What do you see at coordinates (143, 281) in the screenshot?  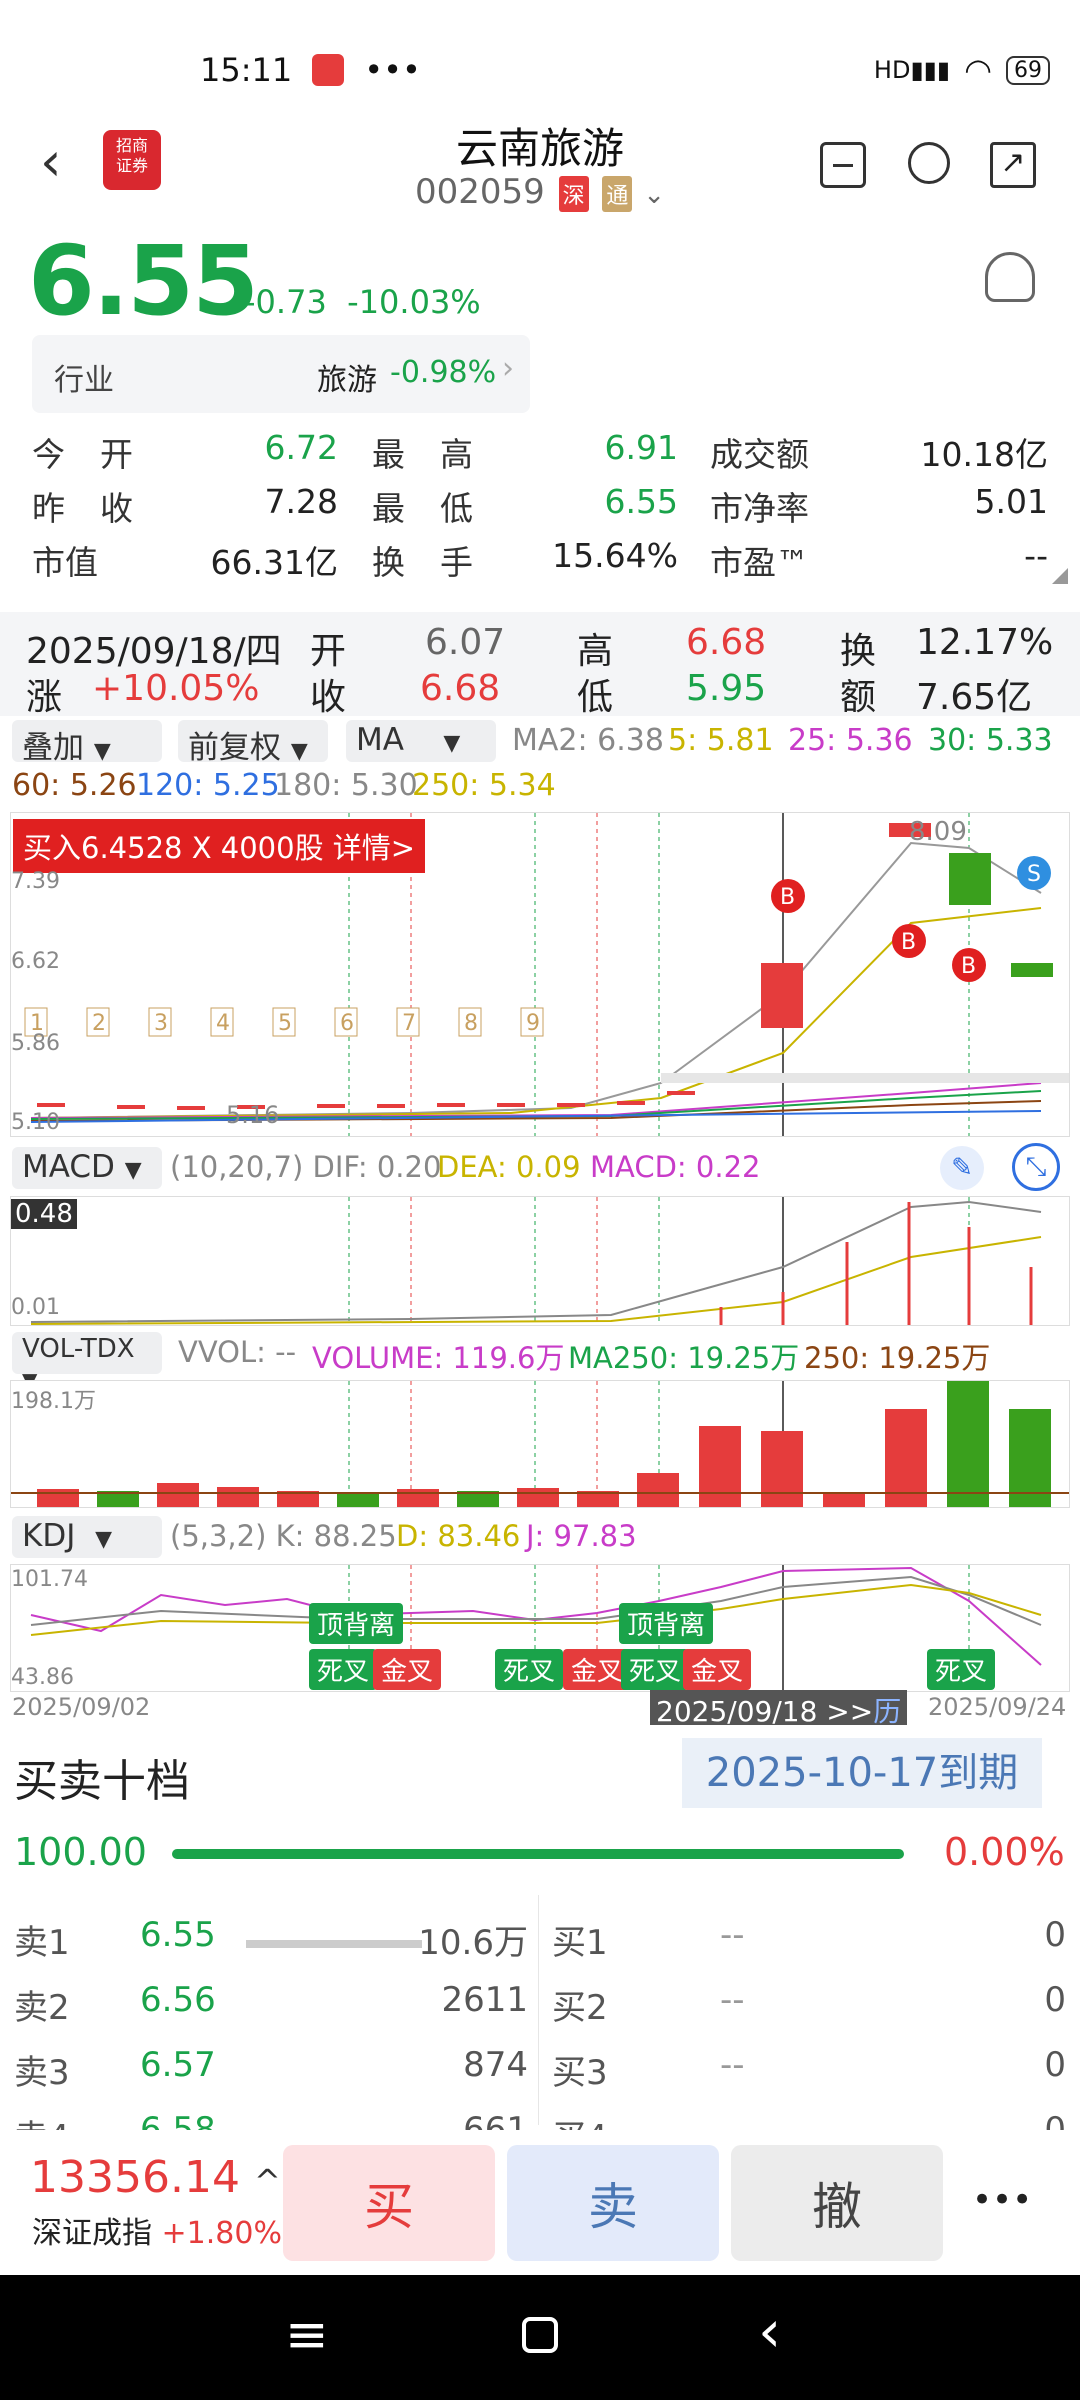 I see `last-price: 6.55` at bounding box center [143, 281].